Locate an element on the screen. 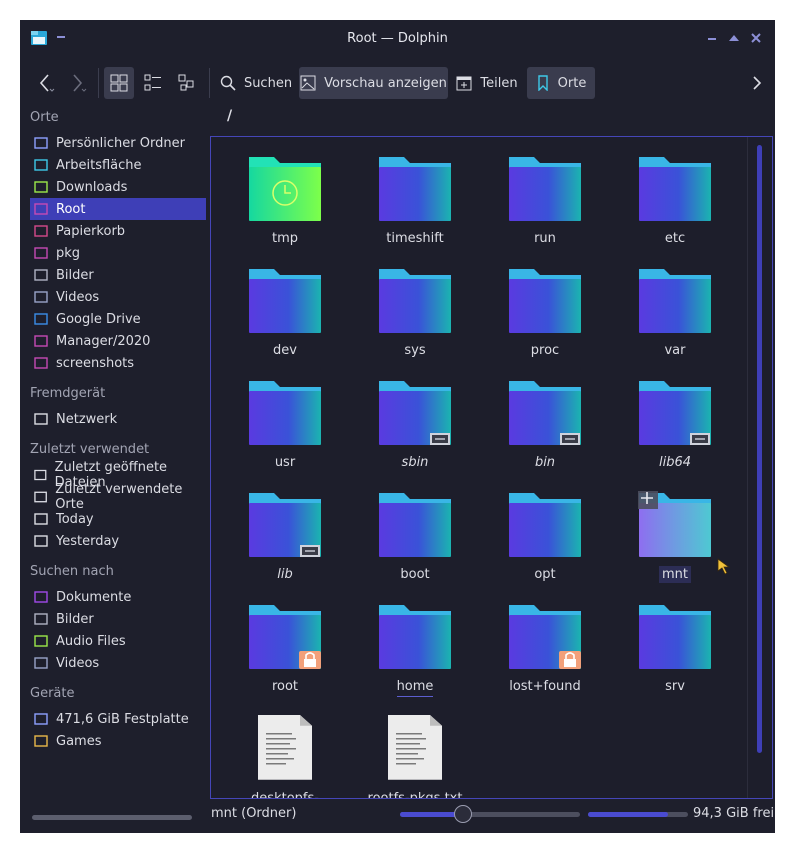  places-button: Orte is located at coordinates (561, 83).